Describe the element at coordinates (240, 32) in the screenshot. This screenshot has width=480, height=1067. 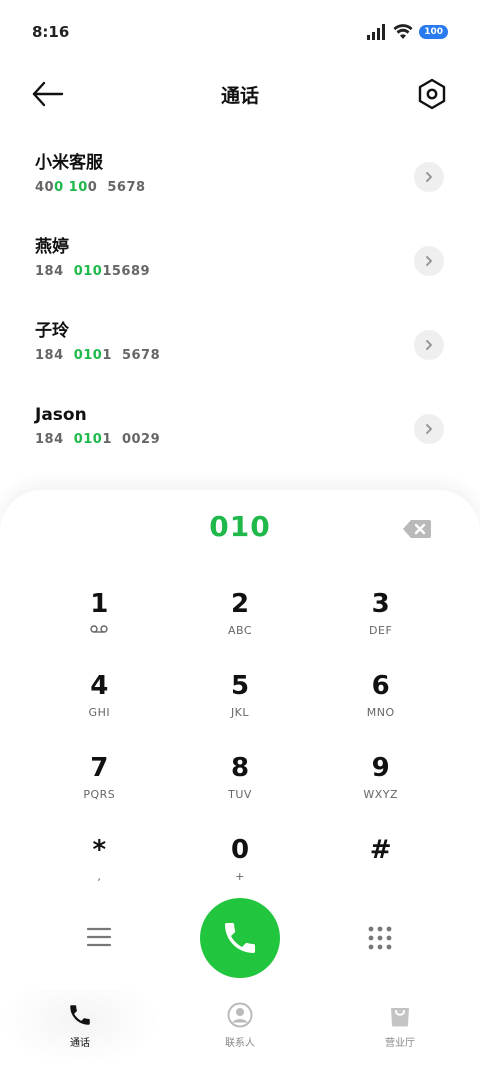
I see `status-bar: 8:16 100` at that location.